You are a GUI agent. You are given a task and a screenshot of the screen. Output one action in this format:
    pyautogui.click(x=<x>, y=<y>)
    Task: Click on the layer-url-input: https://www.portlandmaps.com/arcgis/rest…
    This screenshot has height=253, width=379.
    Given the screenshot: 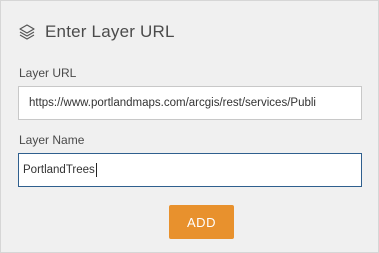 What is the action you would take?
    pyautogui.click(x=190, y=103)
    